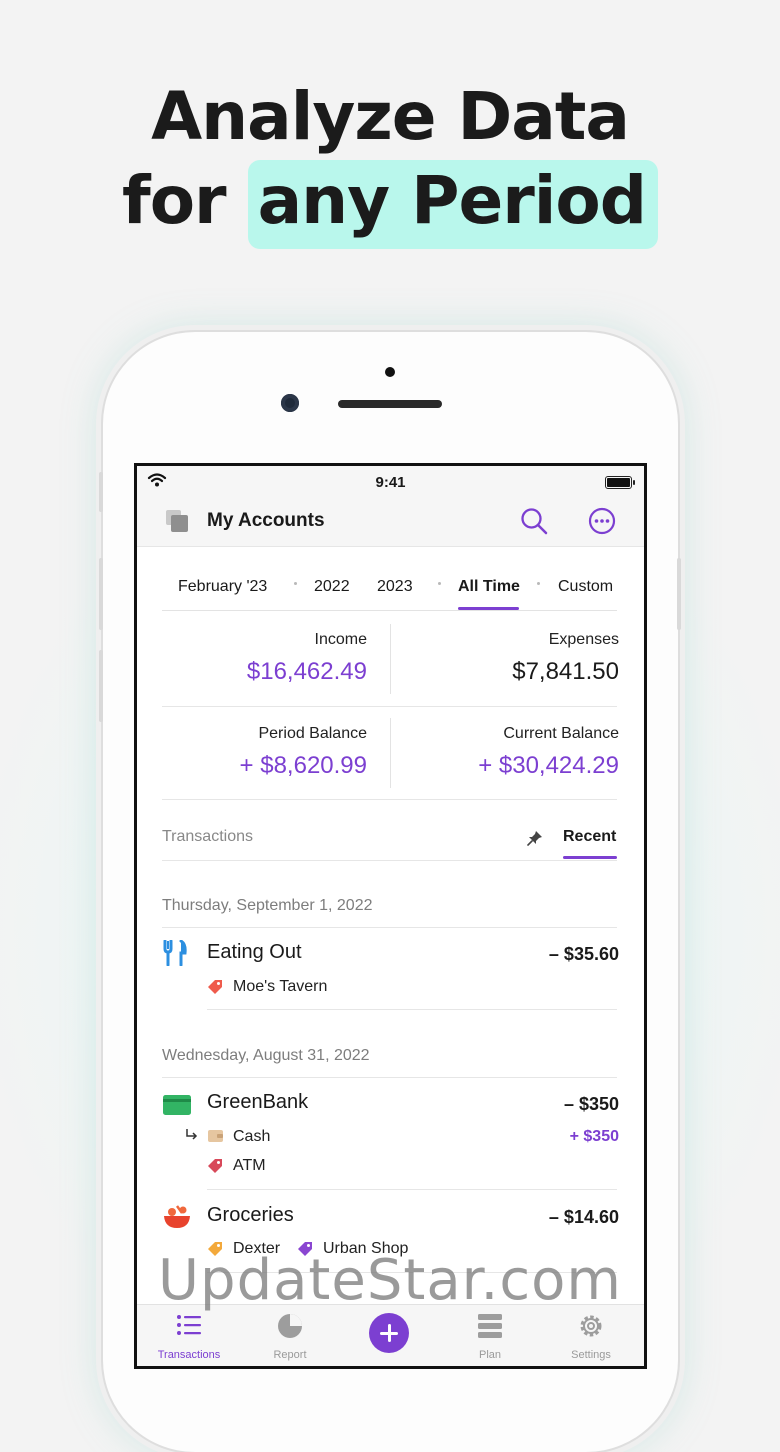  Describe the element at coordinates (258, 1102) in the screenshot. I see `transaction-title: GreenBank` at that location.